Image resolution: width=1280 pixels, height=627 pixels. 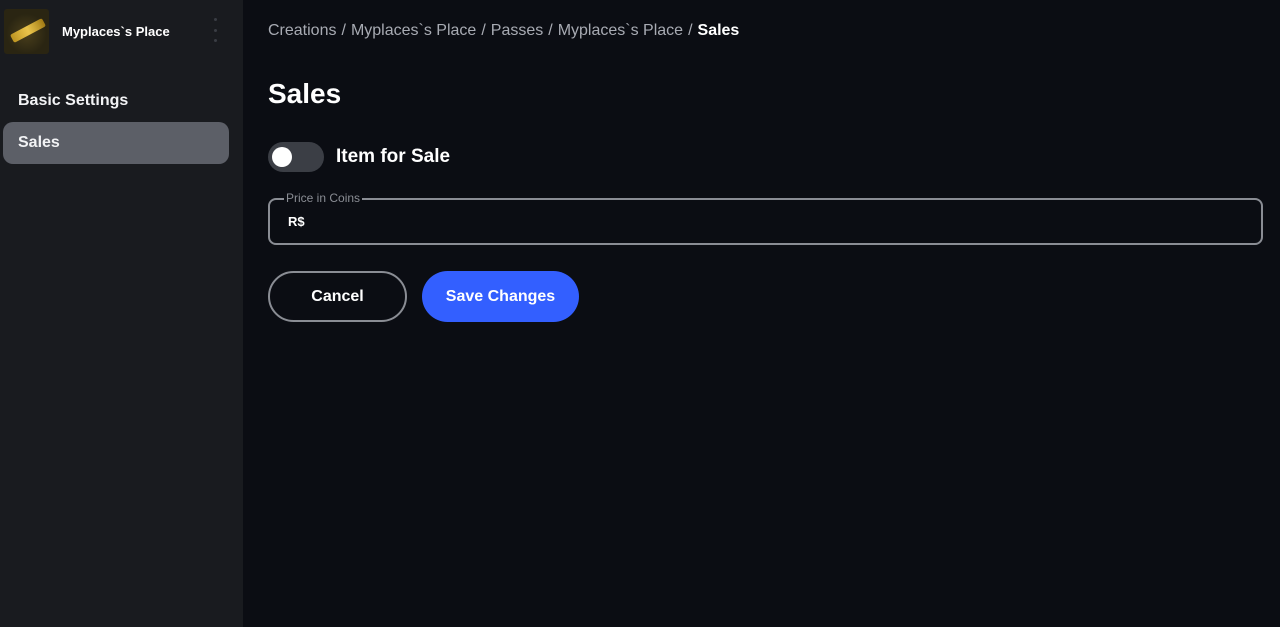 What do you see at coordinates (500, 296) in the screenshot?
I see `save-changes-button: Save Changes` at bounding box center [500, 296].